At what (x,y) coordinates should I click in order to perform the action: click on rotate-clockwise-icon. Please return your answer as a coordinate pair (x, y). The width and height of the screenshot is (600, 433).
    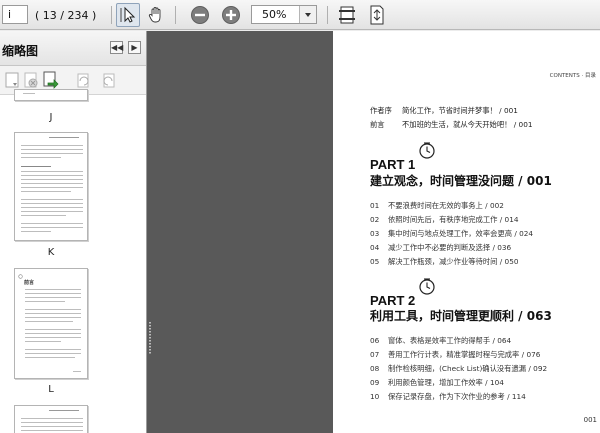
    Looking at the image, I should click on (109, 80).